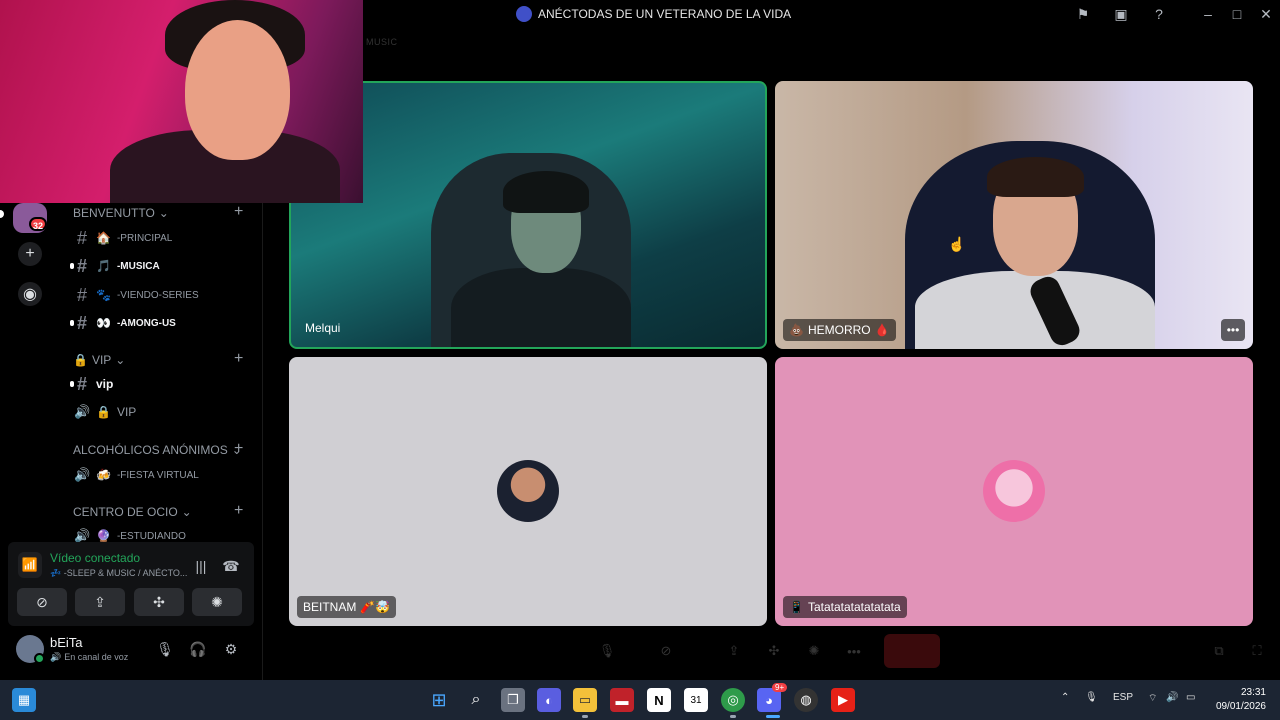 The width and height of the screenshot is (1280, 720). Describe the element at coordinates (231, 649) in the screenshot. I see `settings-gear-icon: ⚙` at that location.